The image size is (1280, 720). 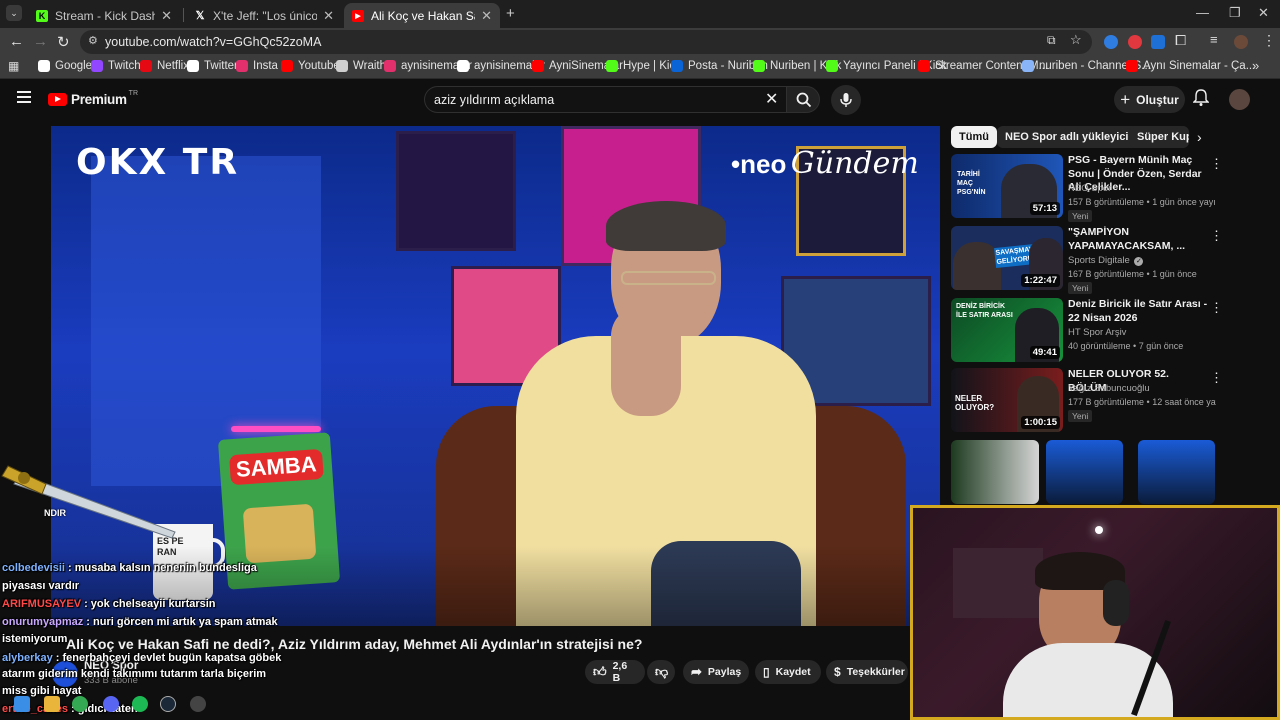 I want to click on address-bar: ⚙ youtube.com/watch?v=GGhQc52zoMA ⧉ ☆, so click(x=586, y=42).